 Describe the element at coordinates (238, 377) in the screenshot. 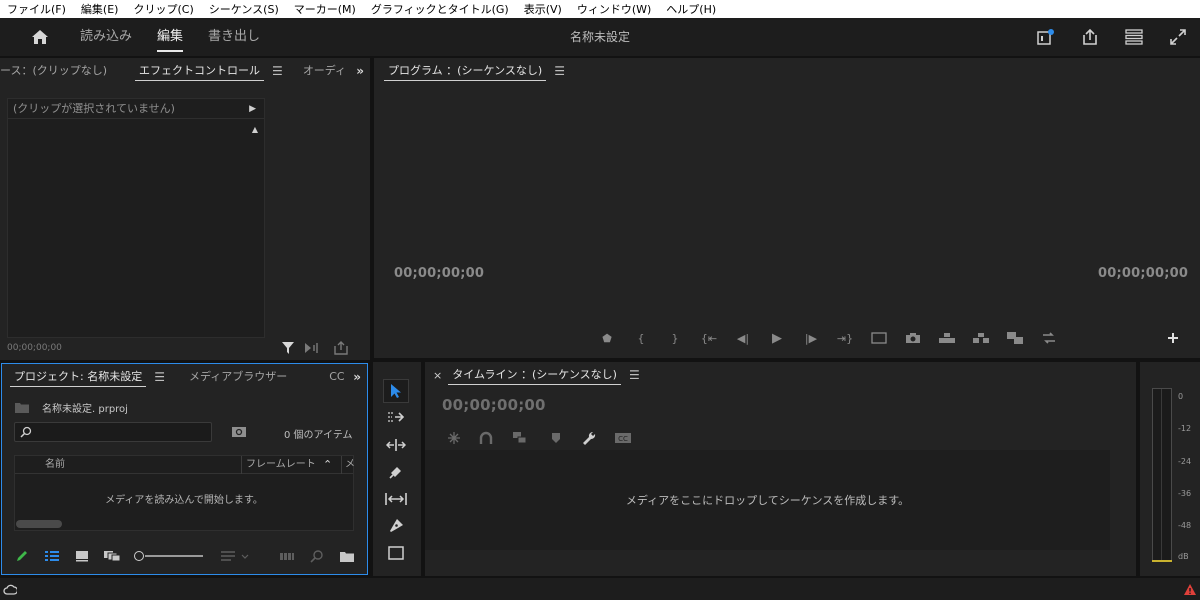

I see `tab-media-browser: メディアブラウザー` at that location.